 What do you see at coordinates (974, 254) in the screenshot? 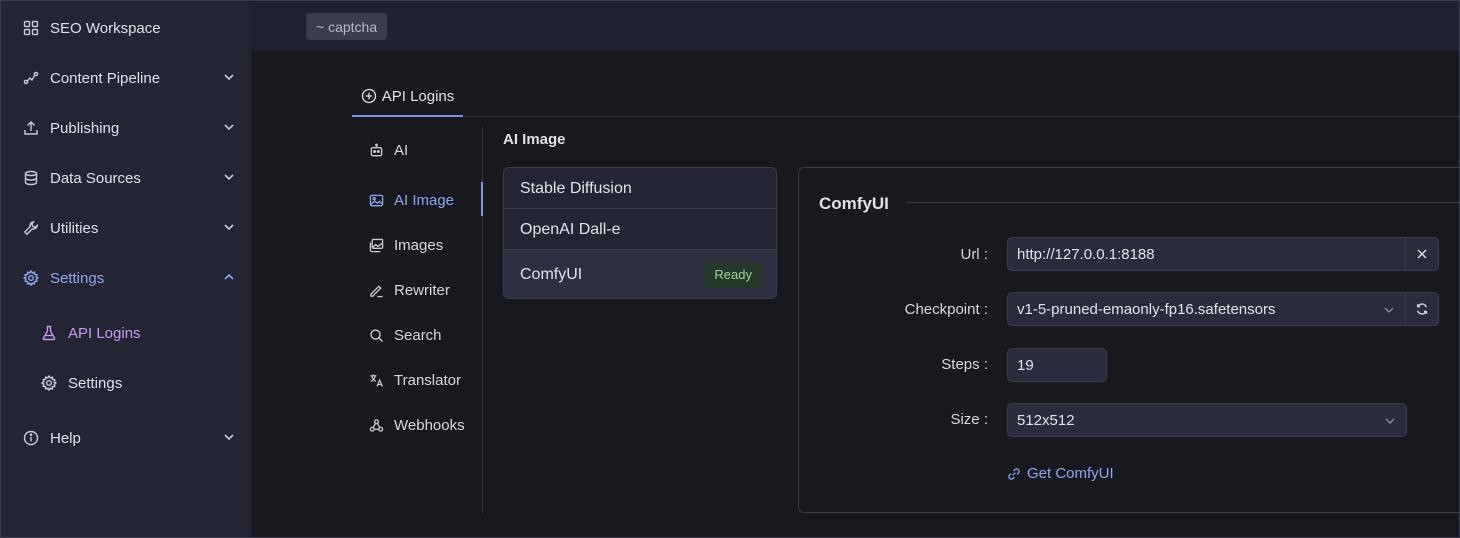
I see `url-label: Url :` at bounding box center [974, 254].